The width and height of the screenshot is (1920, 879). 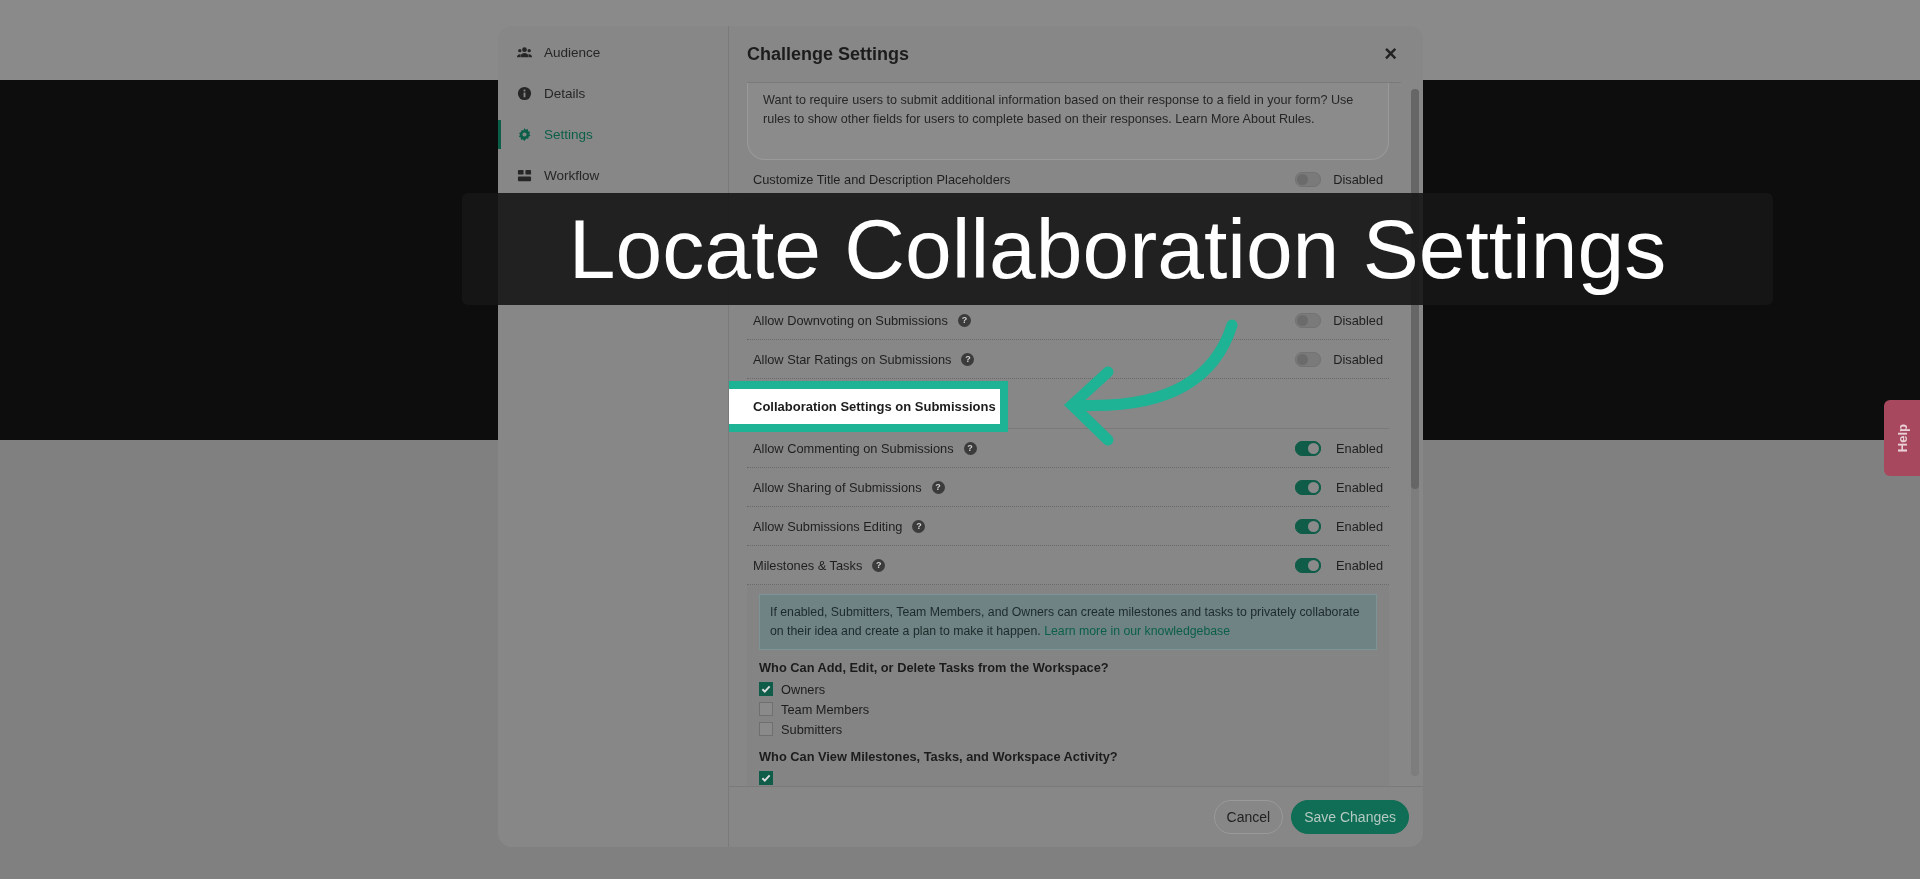 I want to click on settings-icon, so click(x=524, y=134).